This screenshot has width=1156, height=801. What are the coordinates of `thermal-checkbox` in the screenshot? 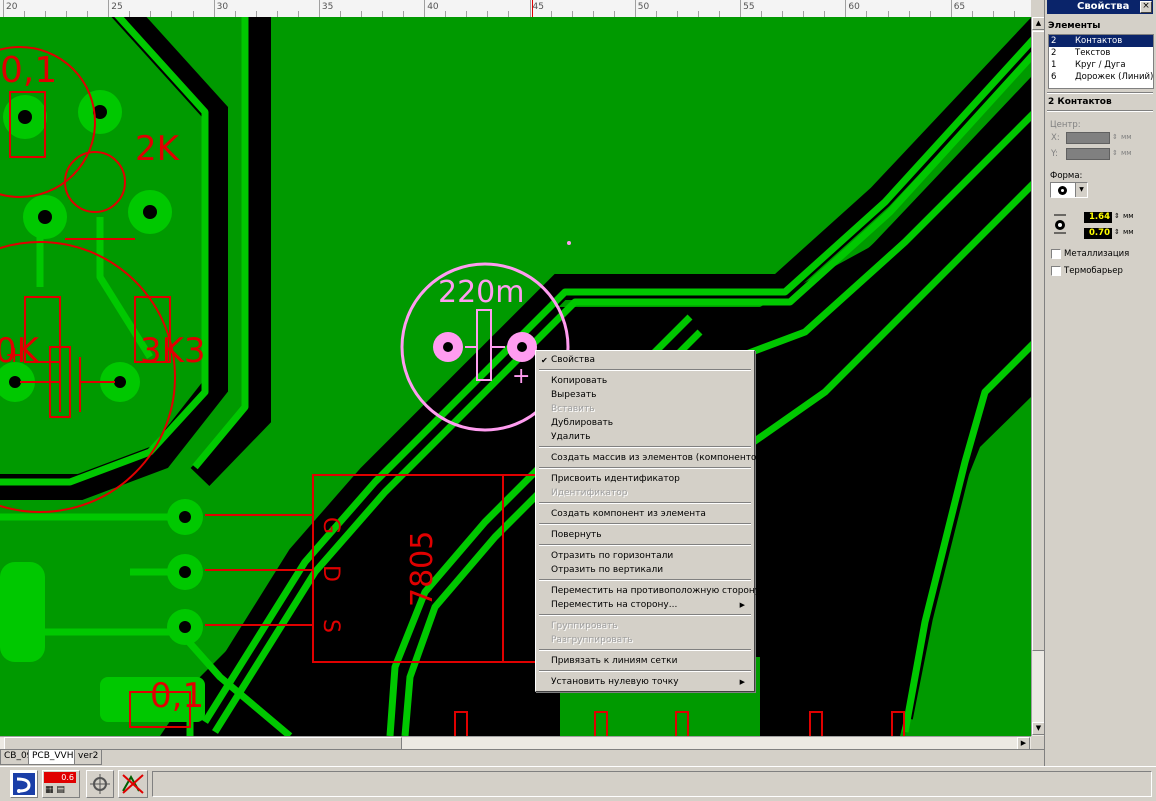 It's located at (1056, 271).